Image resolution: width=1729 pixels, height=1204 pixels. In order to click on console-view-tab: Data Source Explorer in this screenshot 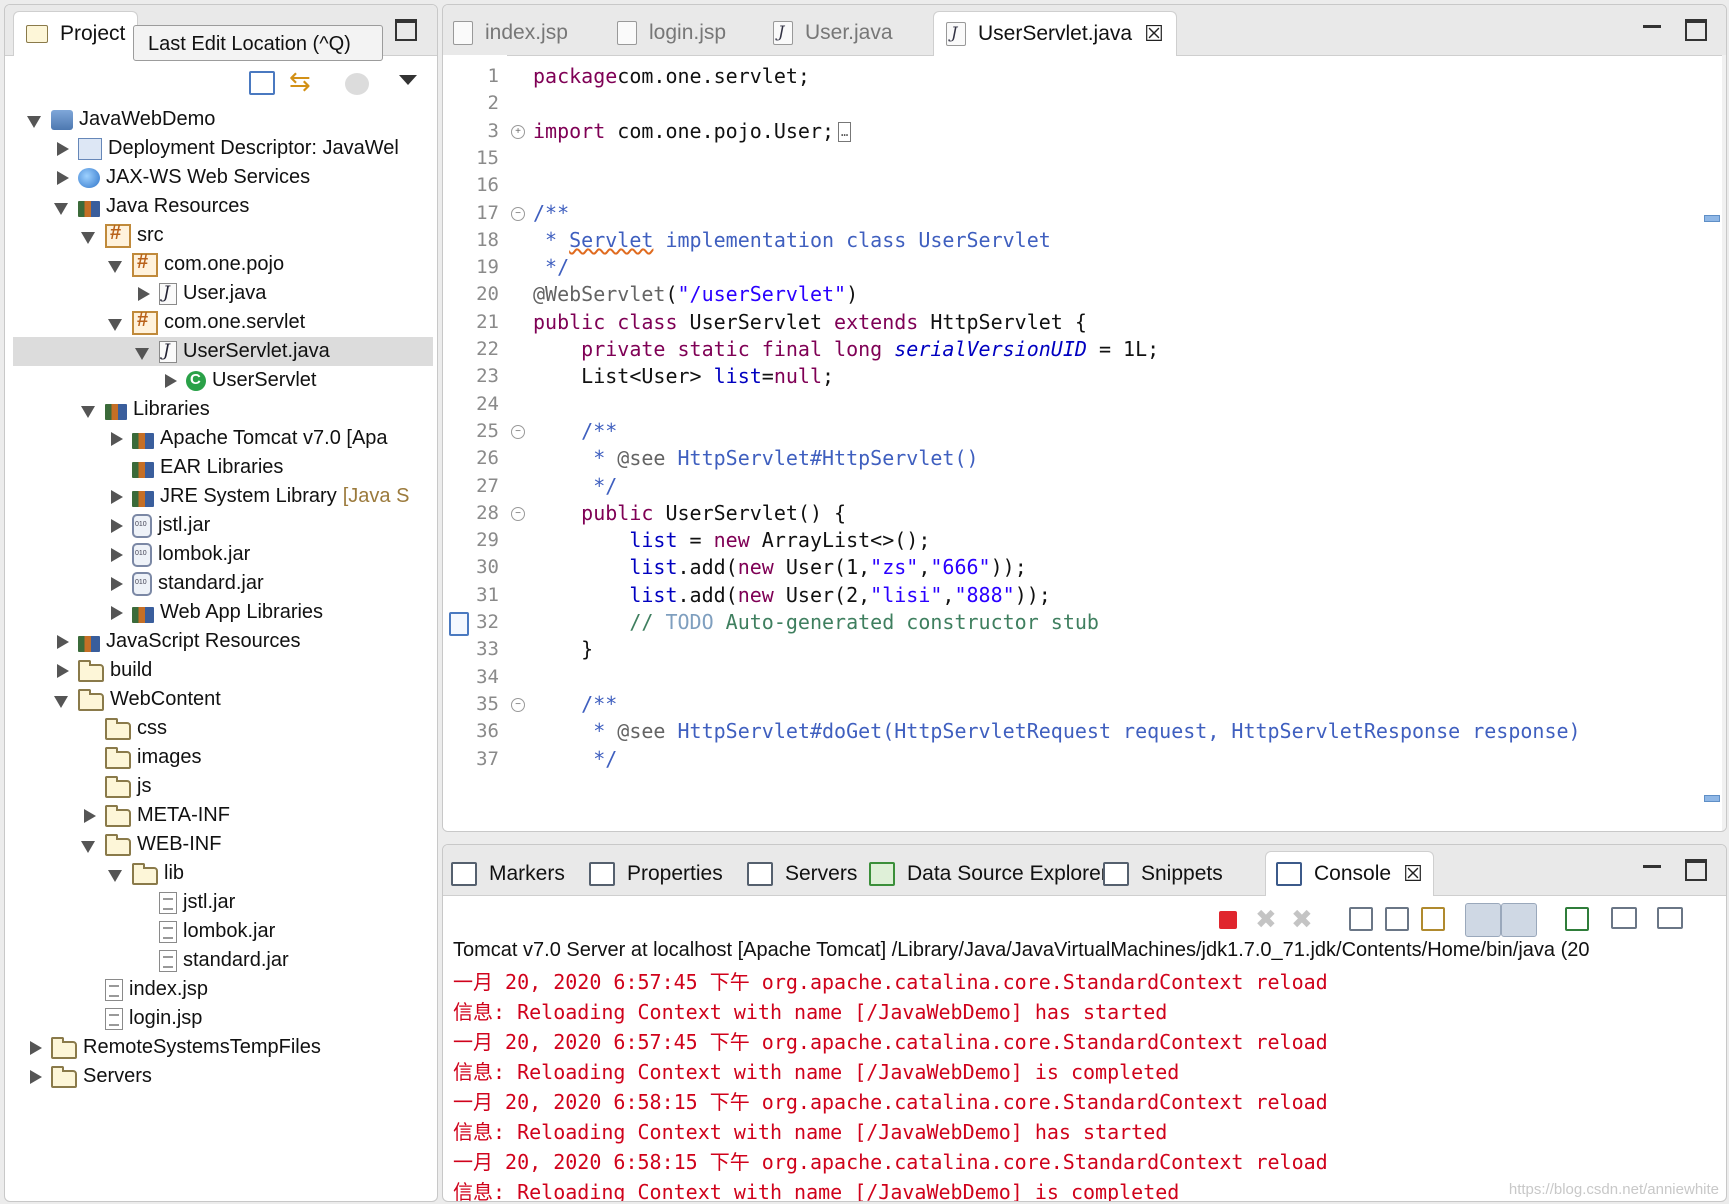, I will do `click(988, 874)`.